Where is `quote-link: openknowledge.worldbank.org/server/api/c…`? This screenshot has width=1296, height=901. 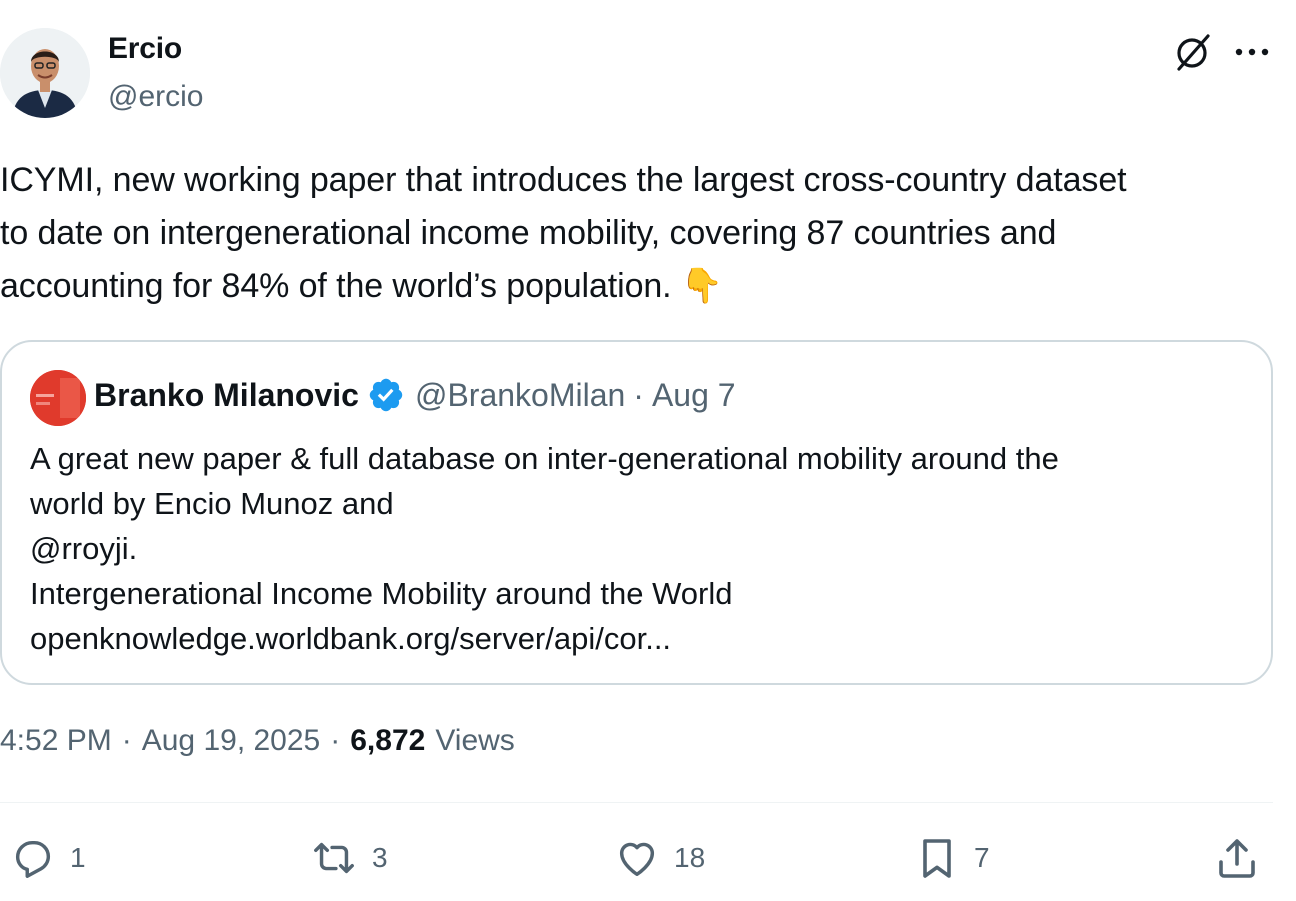
quote-link: openknowledge.worldbank.org/server/api/c… is located at coordinates (640, 638).